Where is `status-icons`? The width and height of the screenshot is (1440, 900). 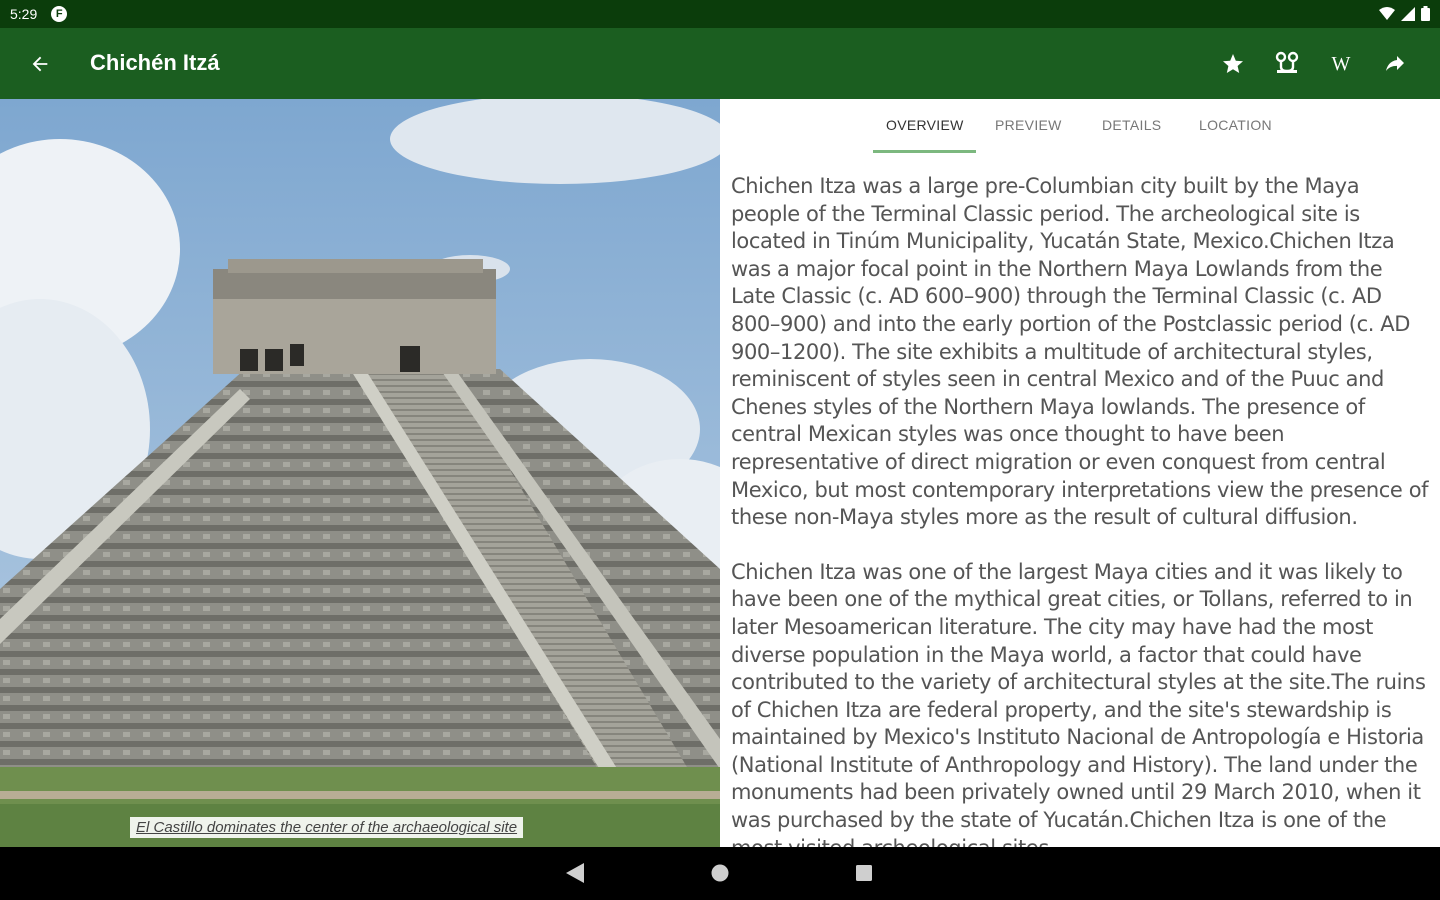
status-icons is located at coordinates (1404, 13).